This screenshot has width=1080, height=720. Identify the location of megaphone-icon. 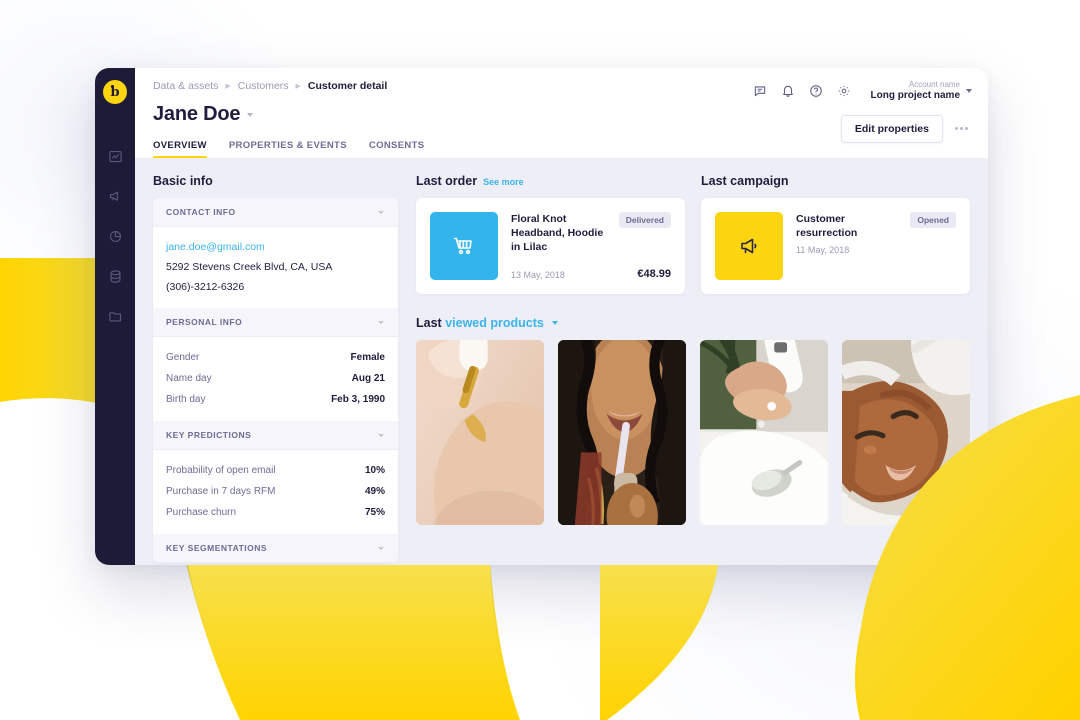
(749, 246).